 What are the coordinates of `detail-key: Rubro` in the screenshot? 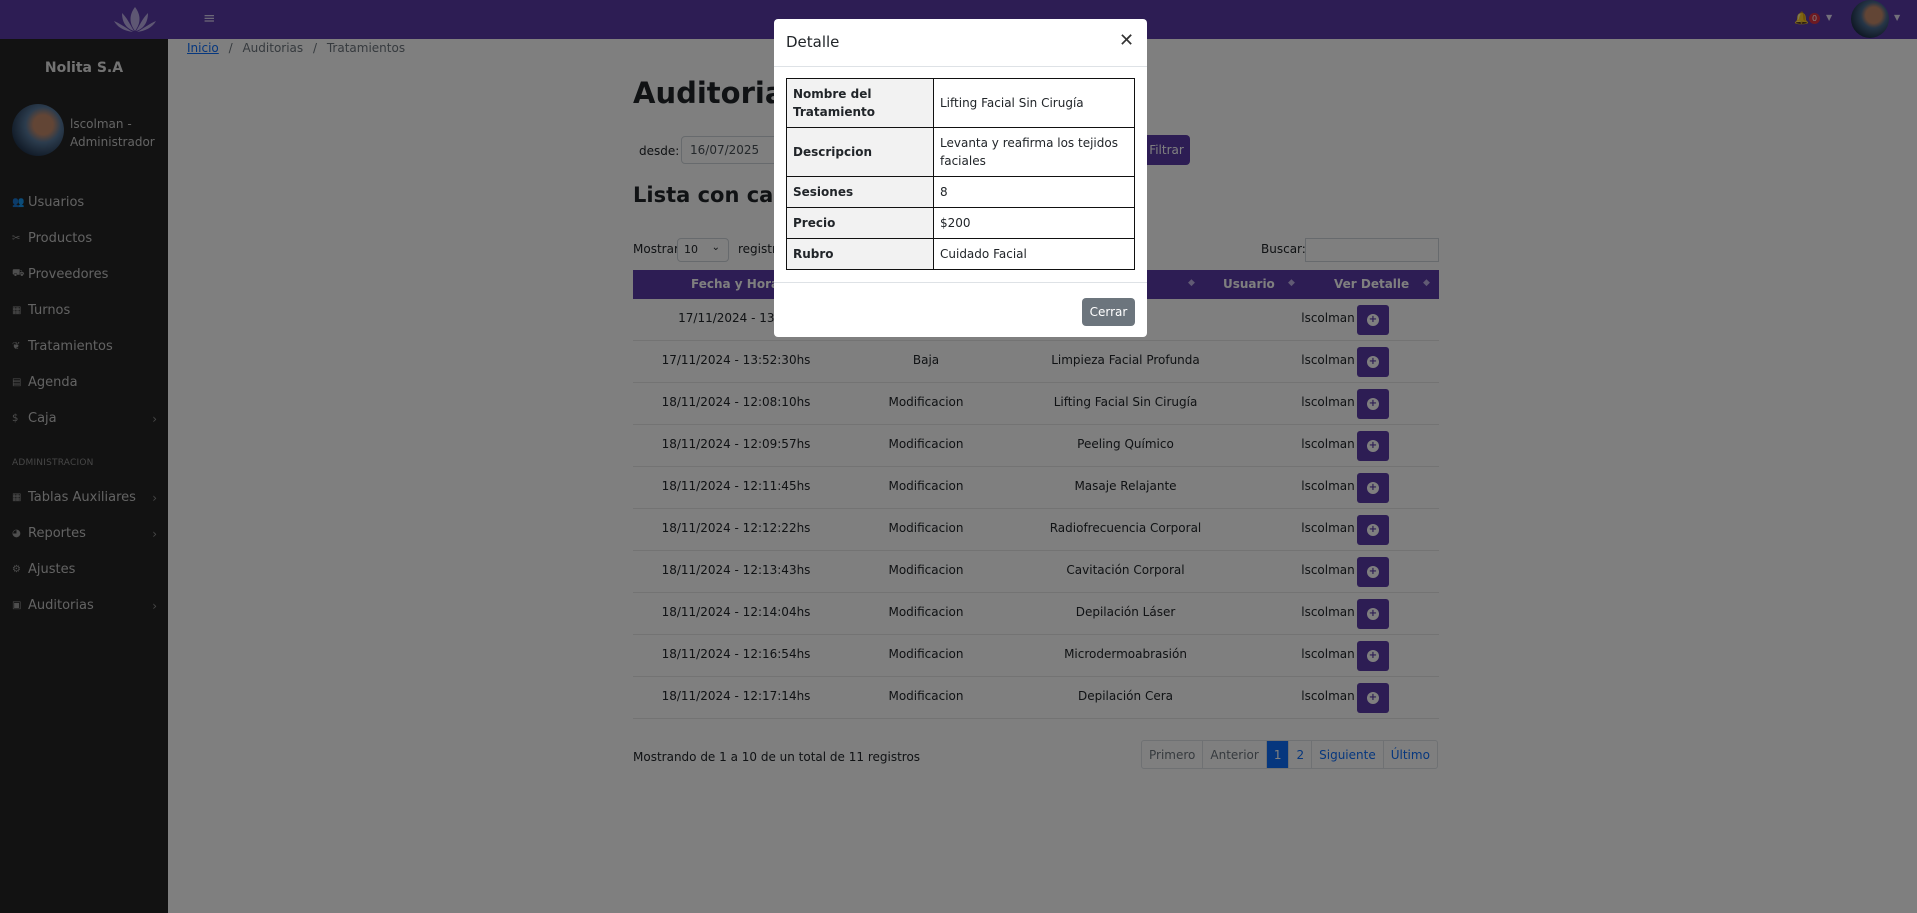 It's located at (860, 254).